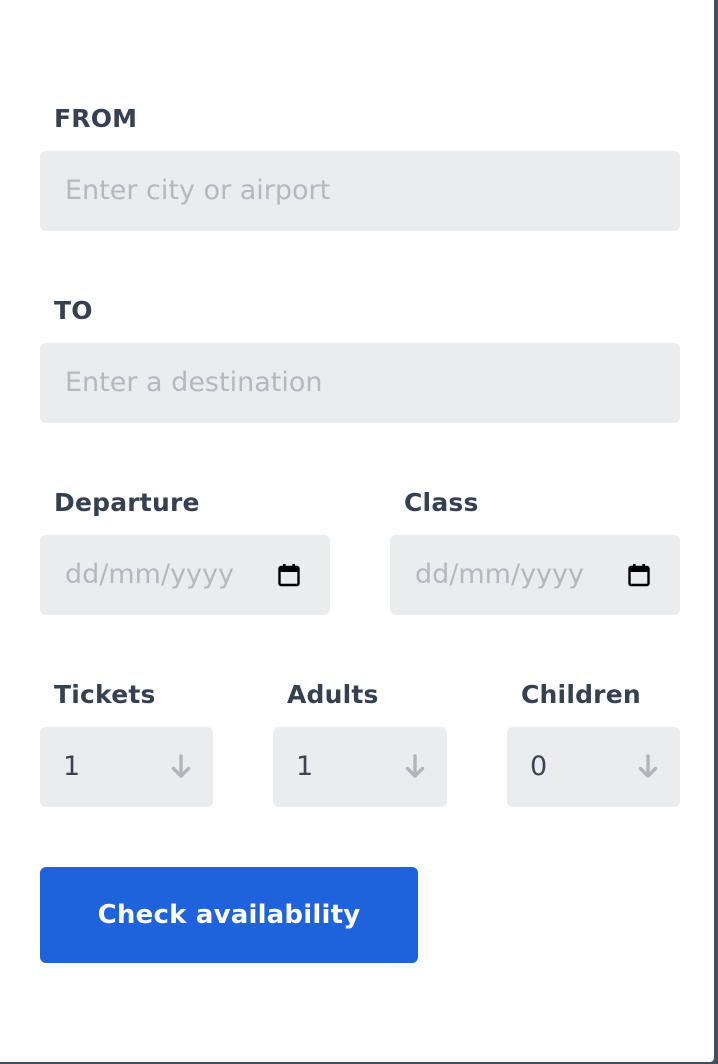 The height and width of the screenshot is (1064, 718). I want to click on departure-label: Departure, so click(127, 502).